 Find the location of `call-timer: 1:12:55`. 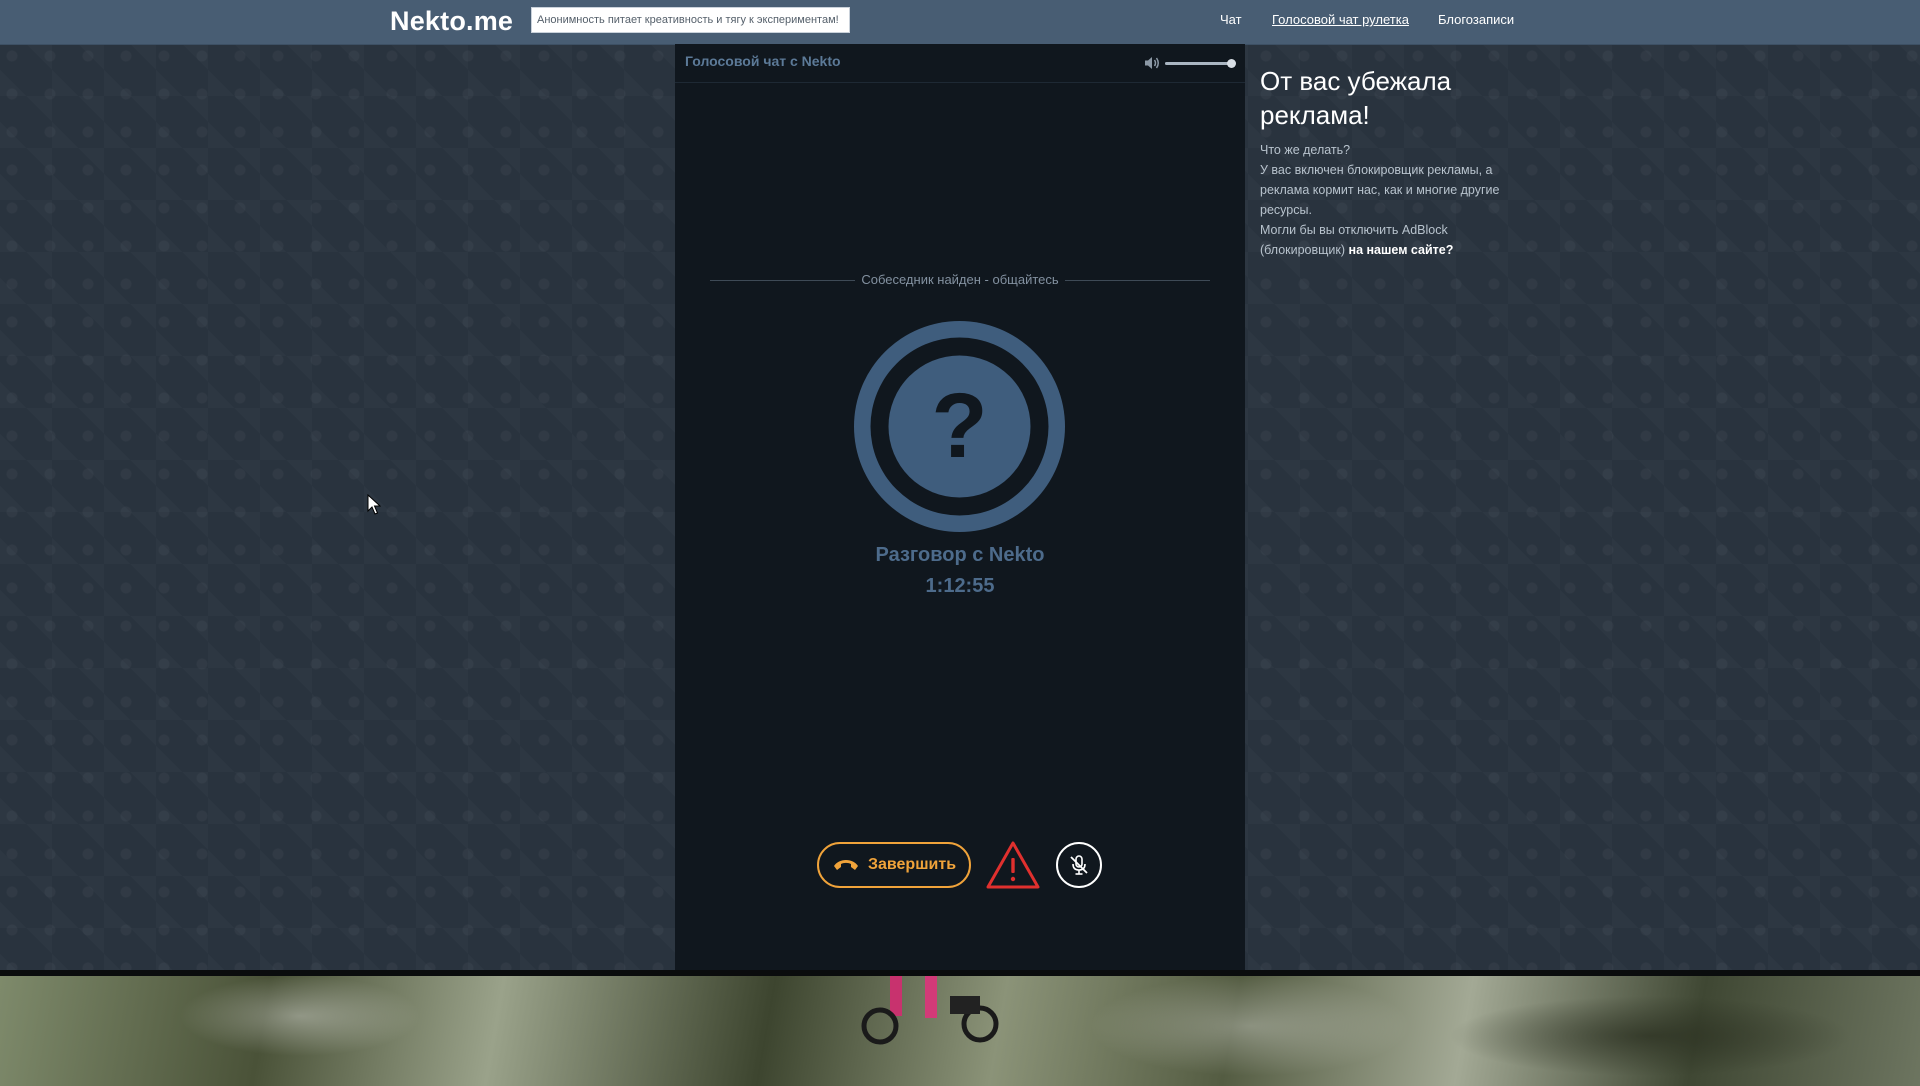

call-timer: 1:12:55 is located at coordinates (960, 586).